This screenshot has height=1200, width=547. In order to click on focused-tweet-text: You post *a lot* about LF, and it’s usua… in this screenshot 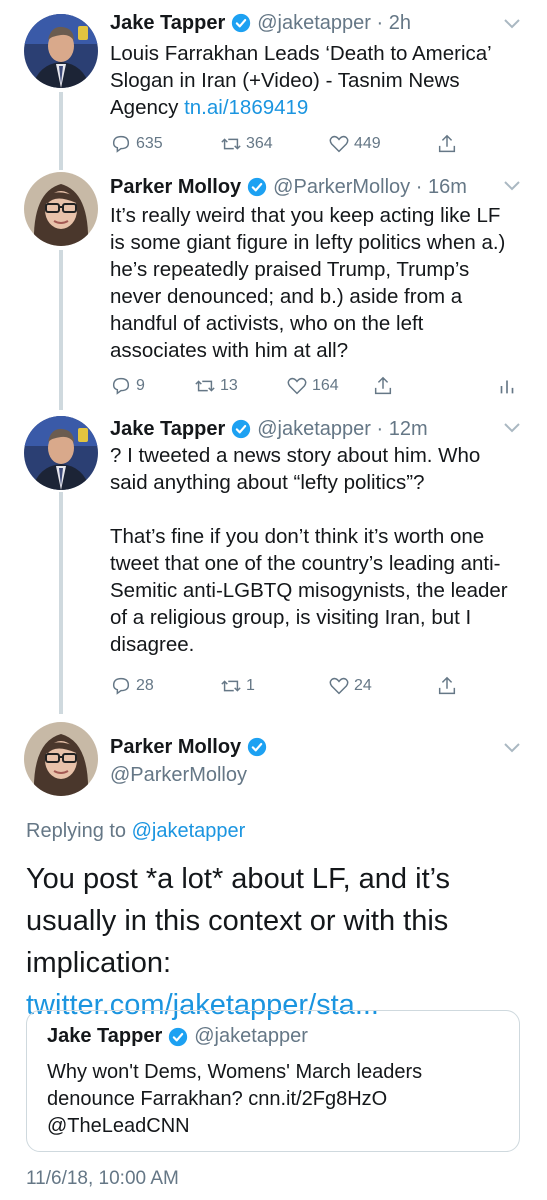, I will do `click(276, 942)`.